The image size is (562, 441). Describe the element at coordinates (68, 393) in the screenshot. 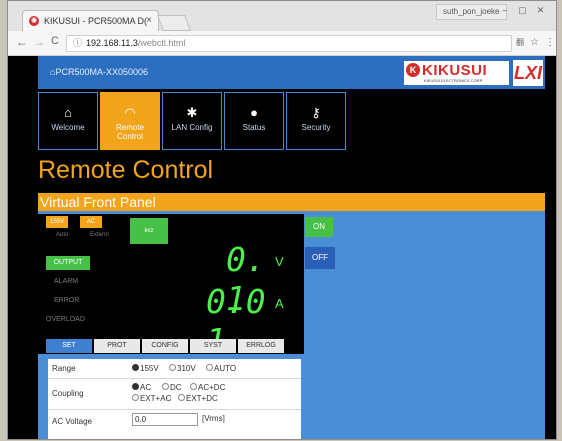

I see `coupling-label: Coupling` at that location.